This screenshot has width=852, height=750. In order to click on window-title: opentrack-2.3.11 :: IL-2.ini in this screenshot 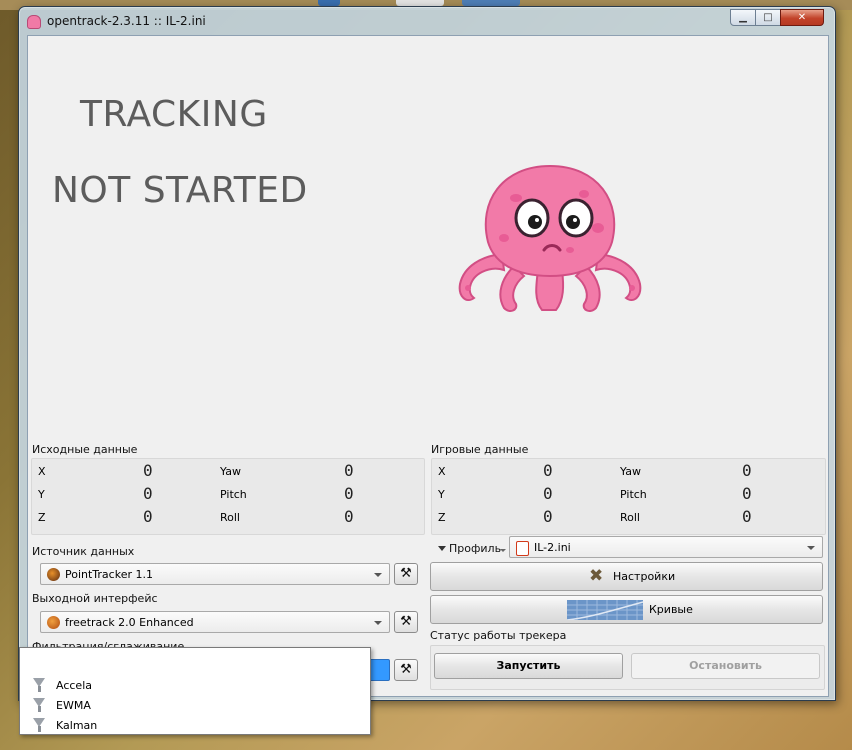, I will do `click(126, 21)`.